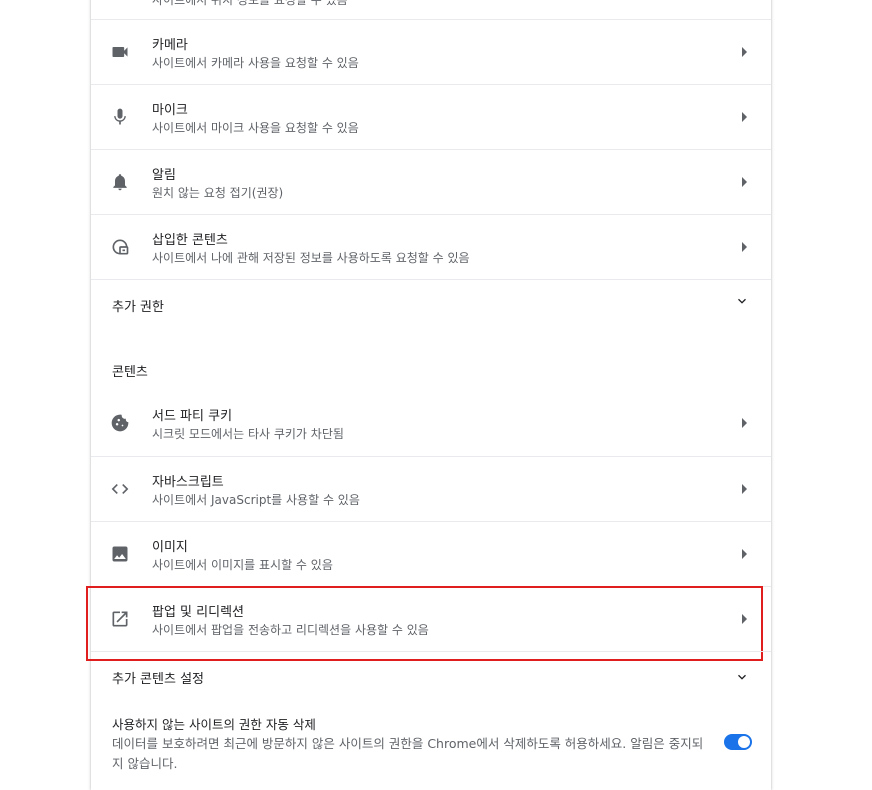  I want to click on content-title: 이미지, so click(170, 547).